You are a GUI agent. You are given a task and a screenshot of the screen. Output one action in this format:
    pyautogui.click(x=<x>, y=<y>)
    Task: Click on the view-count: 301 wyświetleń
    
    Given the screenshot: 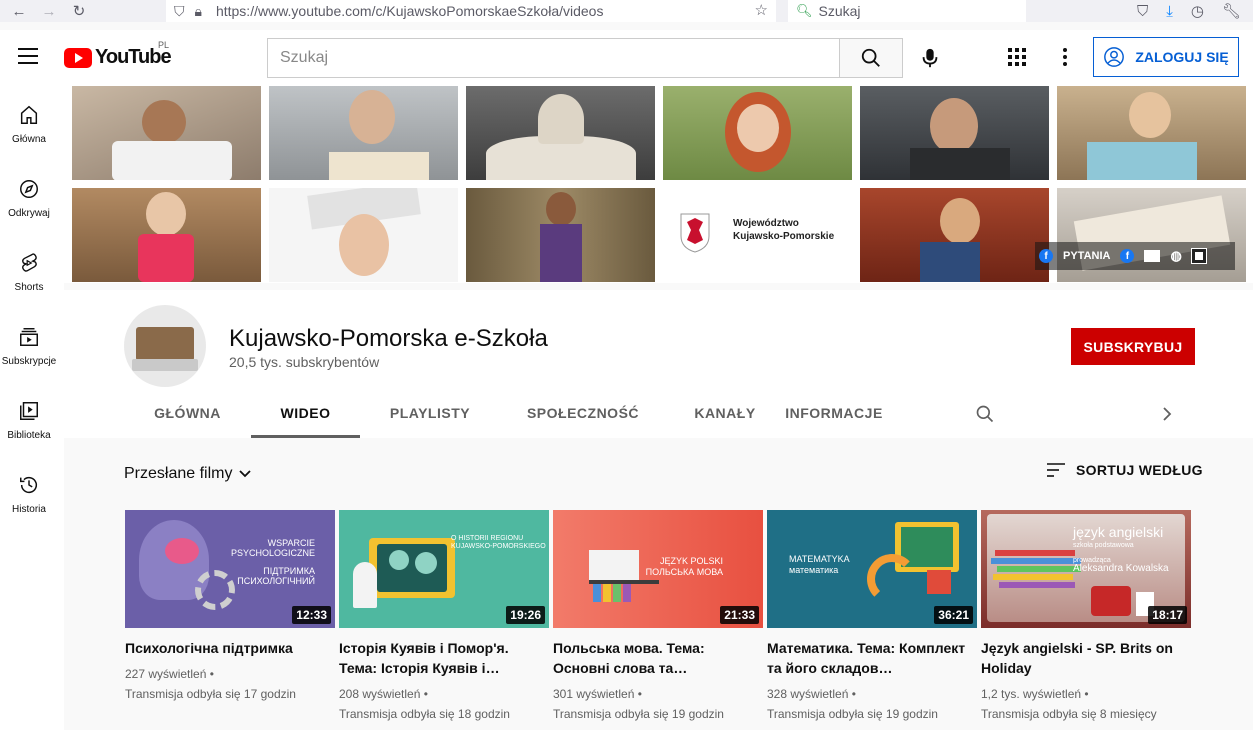 What is the action you would take?
    pyautogui.click(x=594, y=694)
    